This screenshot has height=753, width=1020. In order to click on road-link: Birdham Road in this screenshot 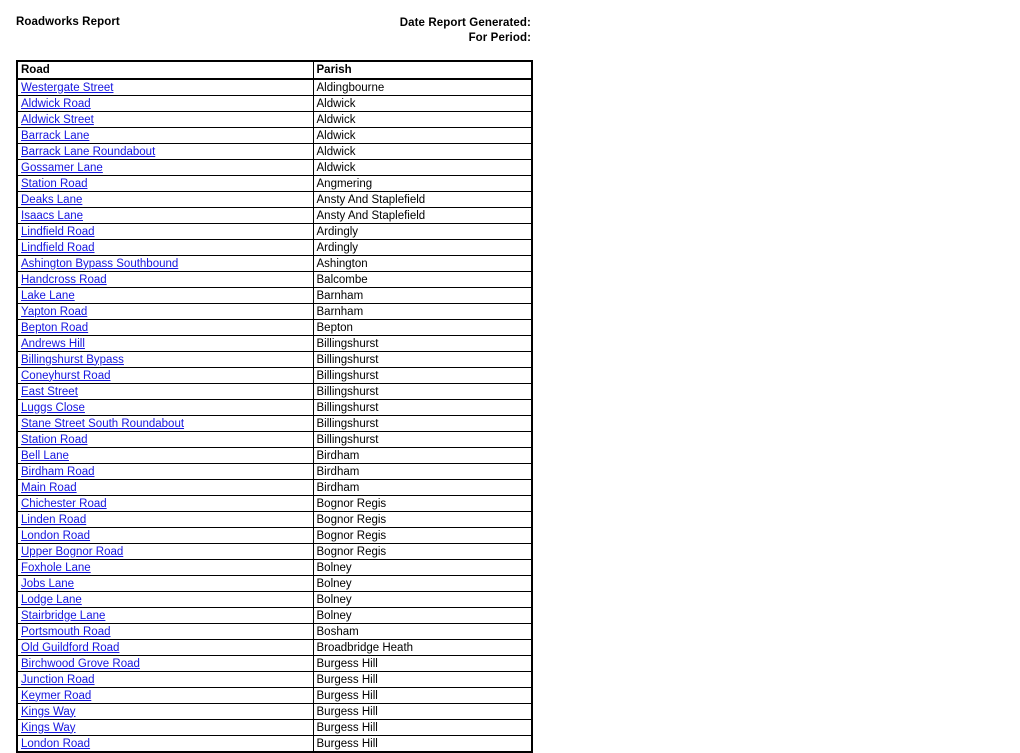, I will do `click(58, 472)`.